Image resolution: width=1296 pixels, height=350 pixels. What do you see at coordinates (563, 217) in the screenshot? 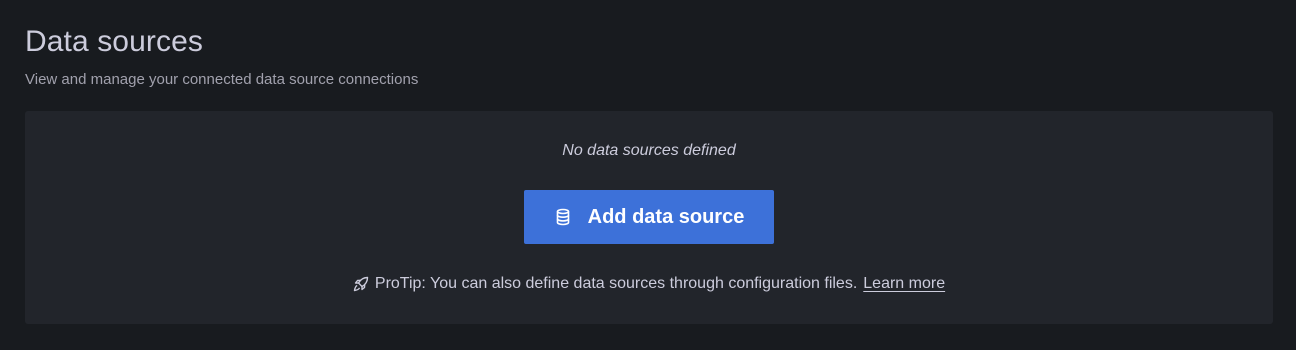
I see `database-icon` at bounding box center [563, 217].